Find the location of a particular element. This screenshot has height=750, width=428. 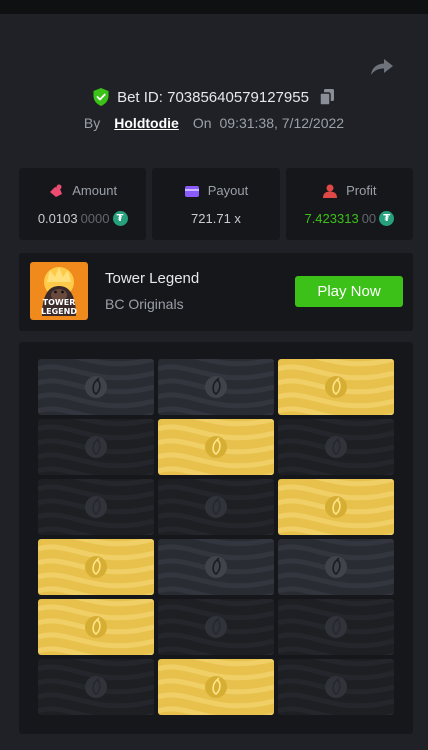

bet-id: Bet ID: 70385640579127955 is located at coordinates (213, 97).